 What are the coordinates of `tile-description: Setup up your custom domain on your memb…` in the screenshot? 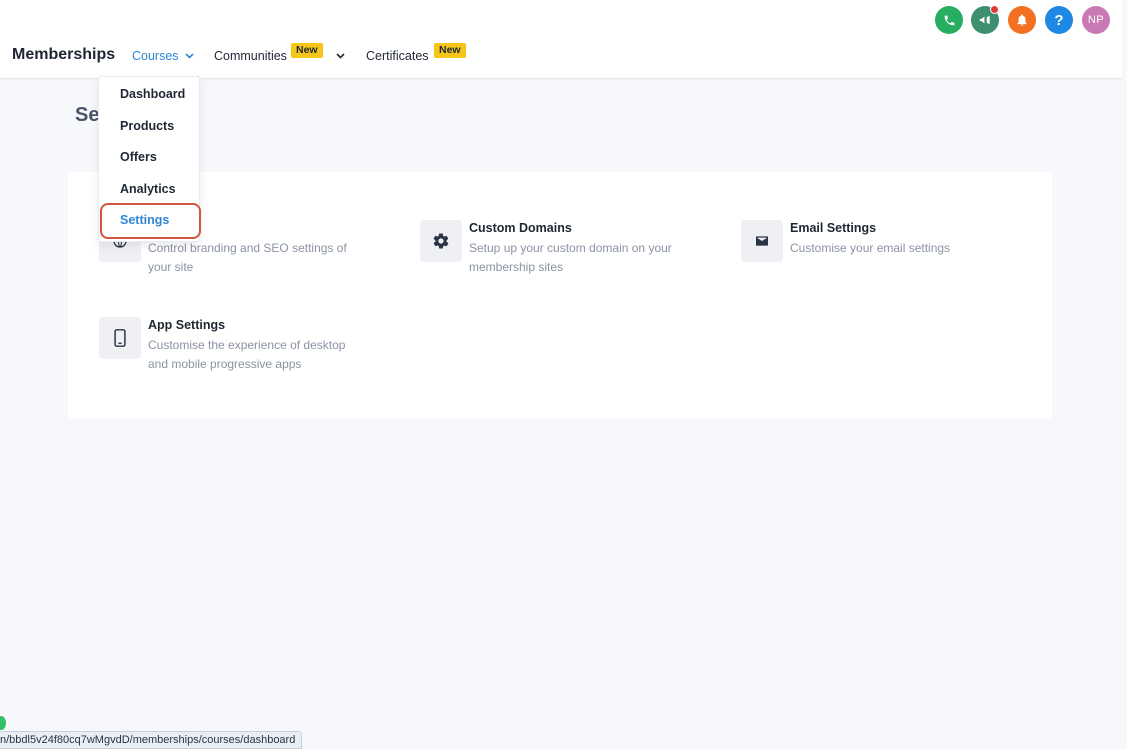 It's located at (570, 257).